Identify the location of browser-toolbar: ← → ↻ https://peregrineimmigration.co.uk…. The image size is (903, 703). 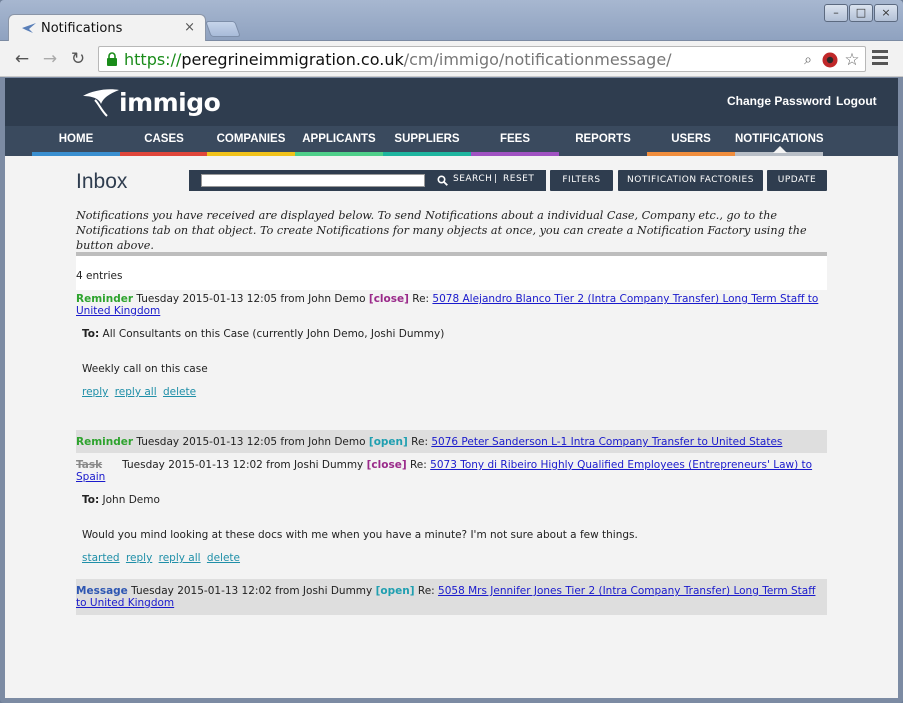
(451, 59).